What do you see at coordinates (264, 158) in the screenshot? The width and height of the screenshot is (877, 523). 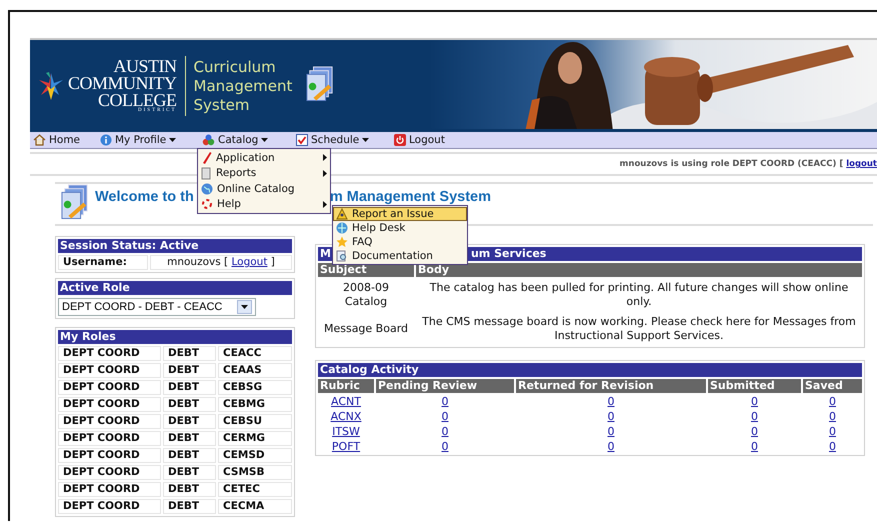 I see `menu-option: Application` at bounding box center [264, 158].